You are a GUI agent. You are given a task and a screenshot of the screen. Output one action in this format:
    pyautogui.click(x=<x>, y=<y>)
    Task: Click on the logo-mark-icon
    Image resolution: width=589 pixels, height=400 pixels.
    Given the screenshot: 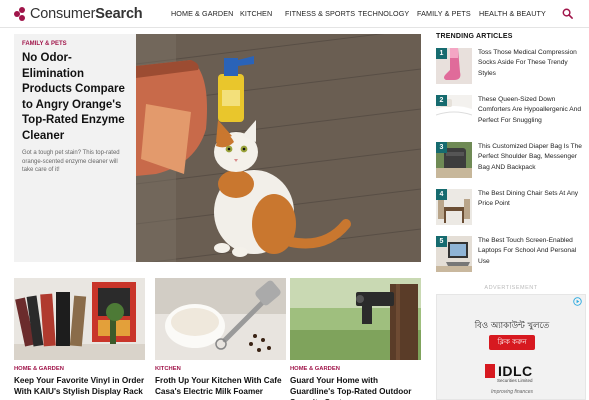 What is the action you would take?
    pyautogui.click(x=21, y=14)
    